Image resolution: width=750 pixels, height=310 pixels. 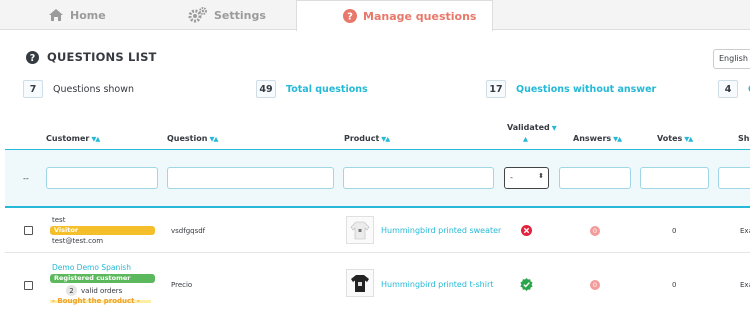 What do you see at coordinates (586, 89) in the screenshot?
I see `stat-label: Questions without answer` at bounding box center [586, 89].